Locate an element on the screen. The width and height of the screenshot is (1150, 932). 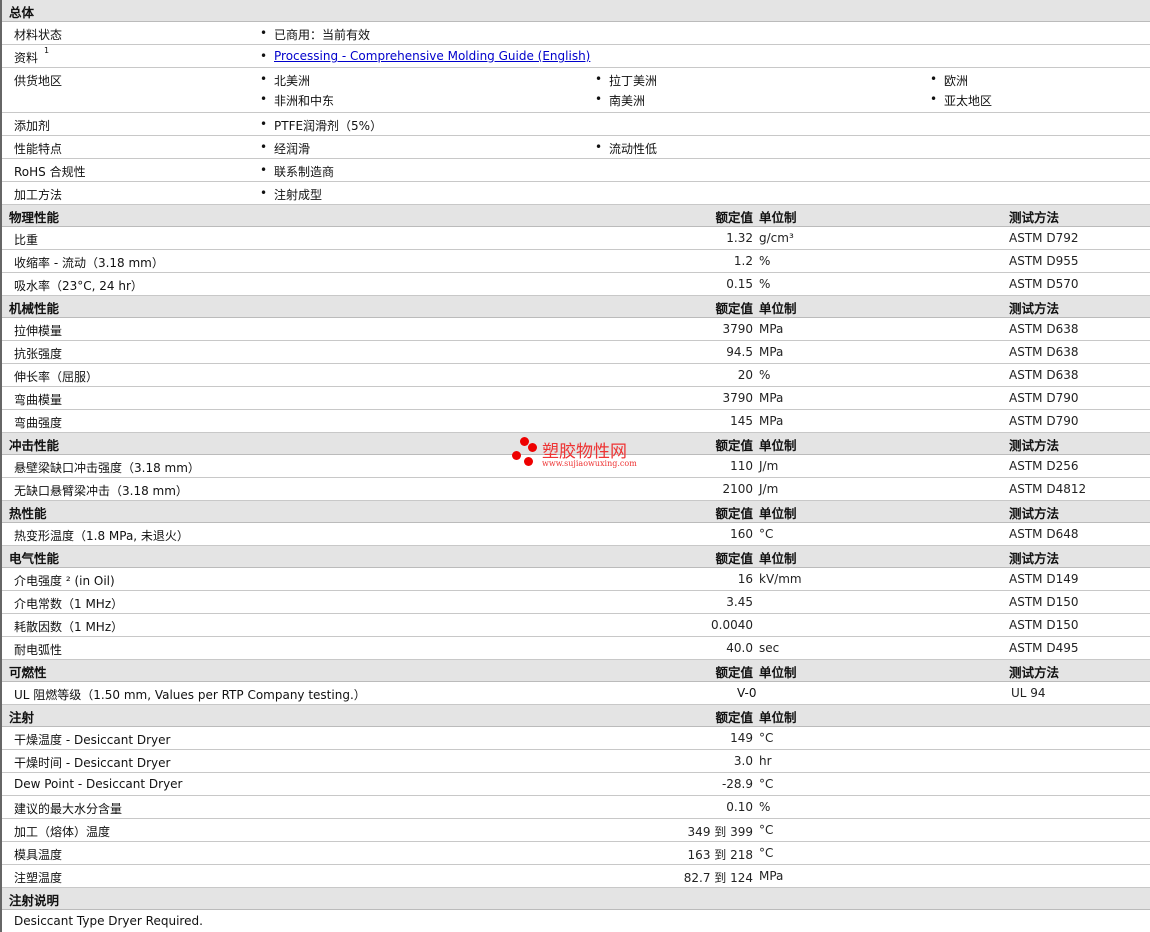
general-row: 供货地区 北美洲 拉丁美洲 欧洲非洲和中东 南美洲 亚太地区 is located at coordinates (576, 90).